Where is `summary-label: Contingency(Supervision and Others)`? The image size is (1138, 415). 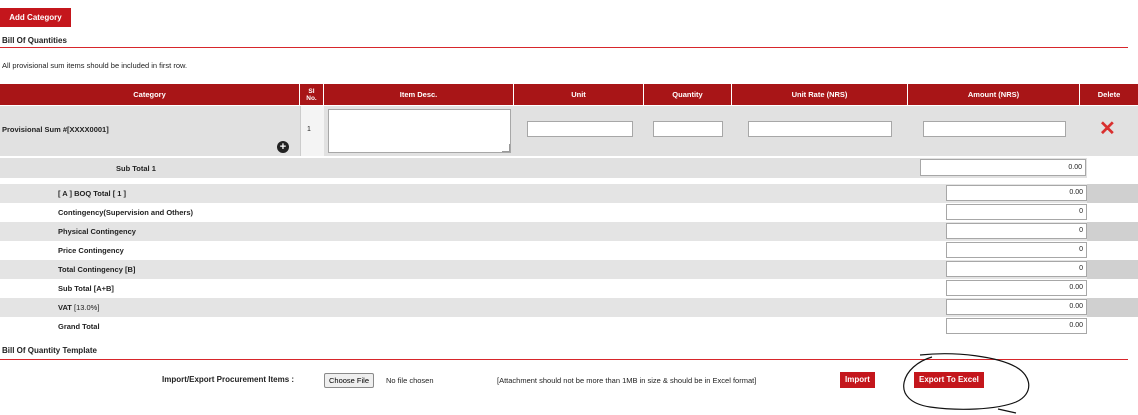
summary-label: Contingency(Supervision and Others) is located at coordinates (126, 212).